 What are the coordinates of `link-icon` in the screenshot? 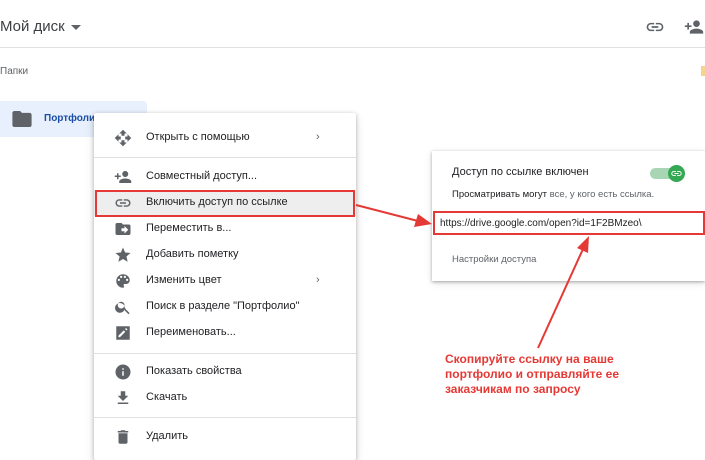 It's located at (655, 27).